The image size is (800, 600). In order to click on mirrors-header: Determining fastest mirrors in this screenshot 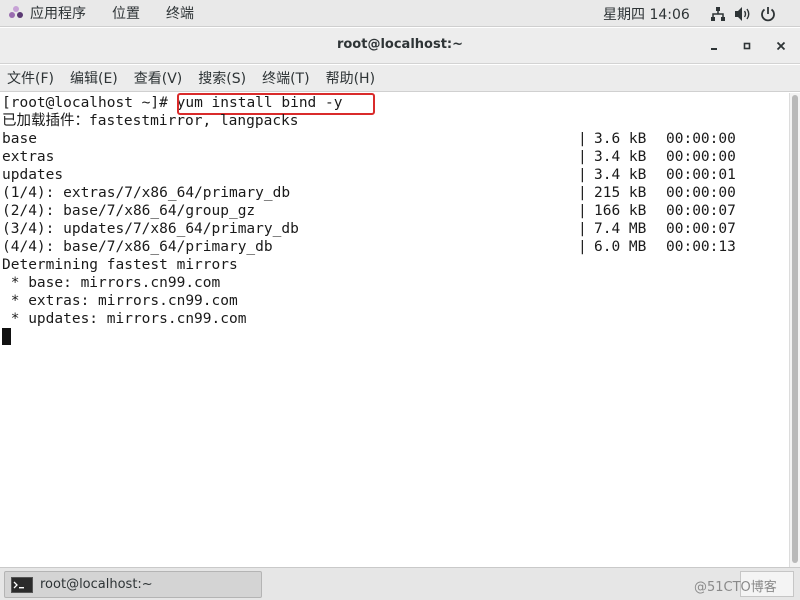, I will do `click(120, 265)`.